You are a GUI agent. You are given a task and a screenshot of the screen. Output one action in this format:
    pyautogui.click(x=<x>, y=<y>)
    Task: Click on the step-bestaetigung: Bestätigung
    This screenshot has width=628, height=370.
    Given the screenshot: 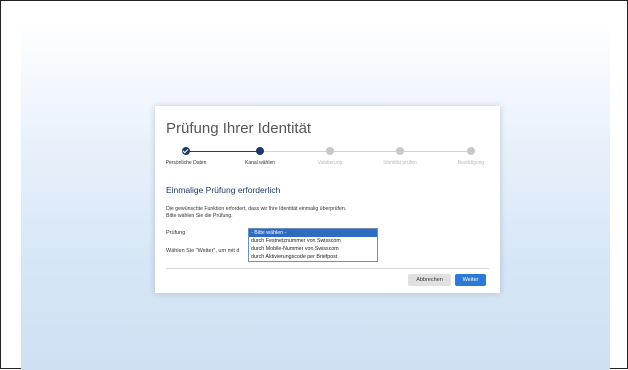 What is the action you would take?
    pyautogui.click(x=471, y=156)
    